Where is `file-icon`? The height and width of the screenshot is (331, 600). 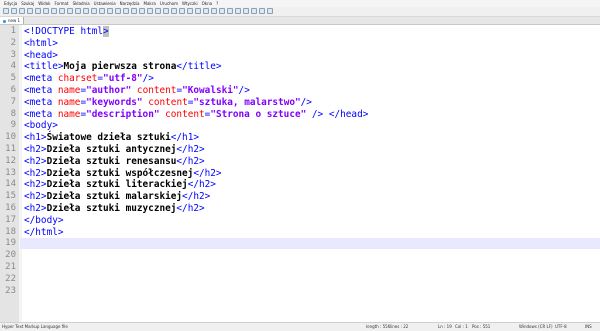
file-icon is located at coordinates (4, 21).